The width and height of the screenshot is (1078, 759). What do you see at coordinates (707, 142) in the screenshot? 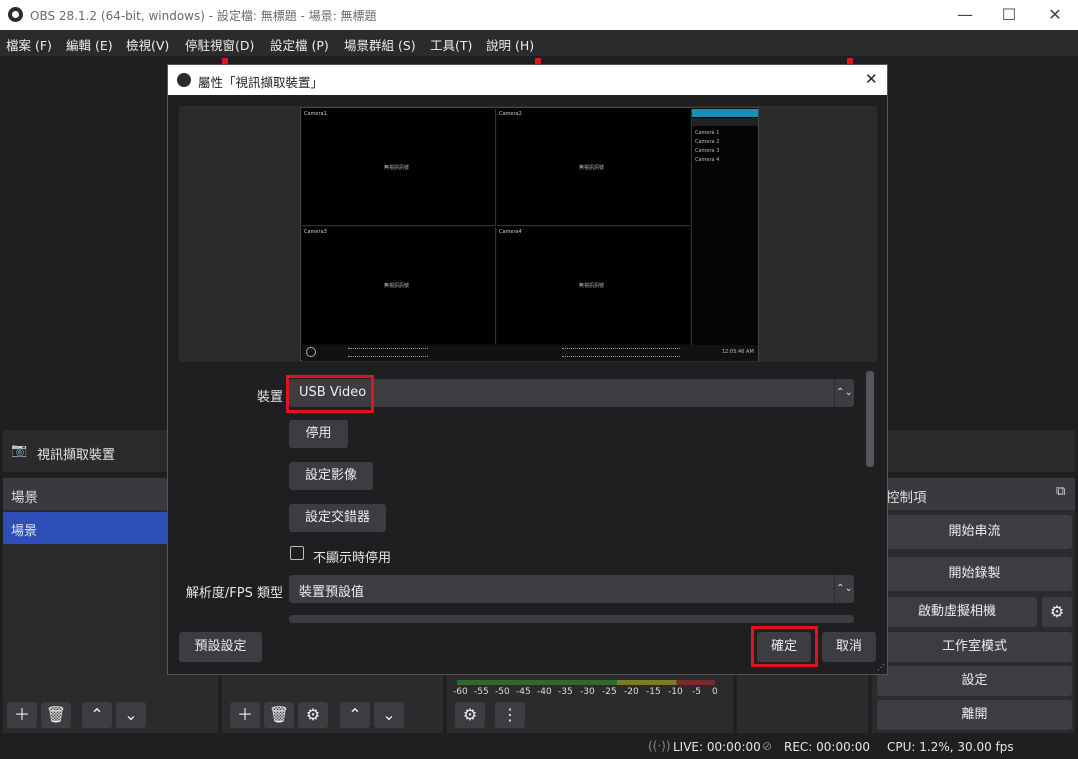
I see `sidebar-item: Camera 2` at bounding box center [707, 142].